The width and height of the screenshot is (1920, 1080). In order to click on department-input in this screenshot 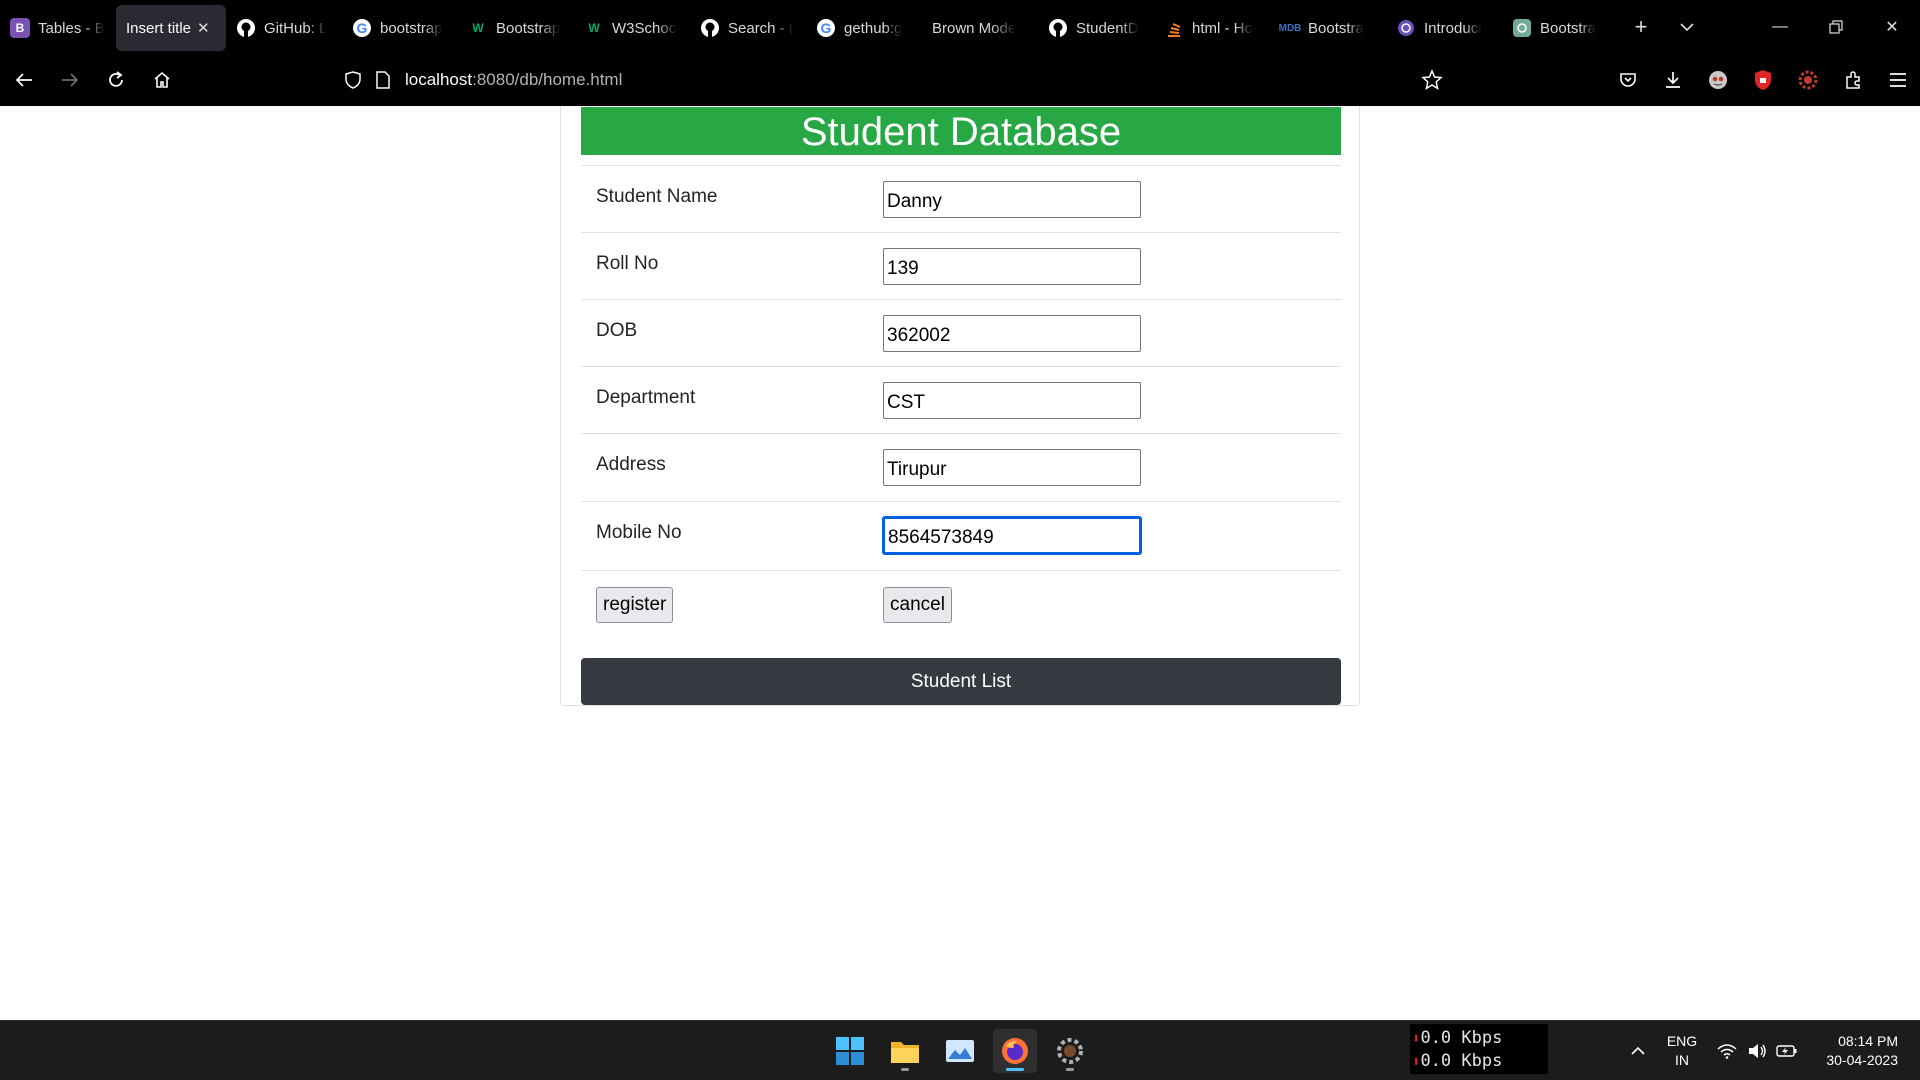, I will do `click(1012, 400)`.